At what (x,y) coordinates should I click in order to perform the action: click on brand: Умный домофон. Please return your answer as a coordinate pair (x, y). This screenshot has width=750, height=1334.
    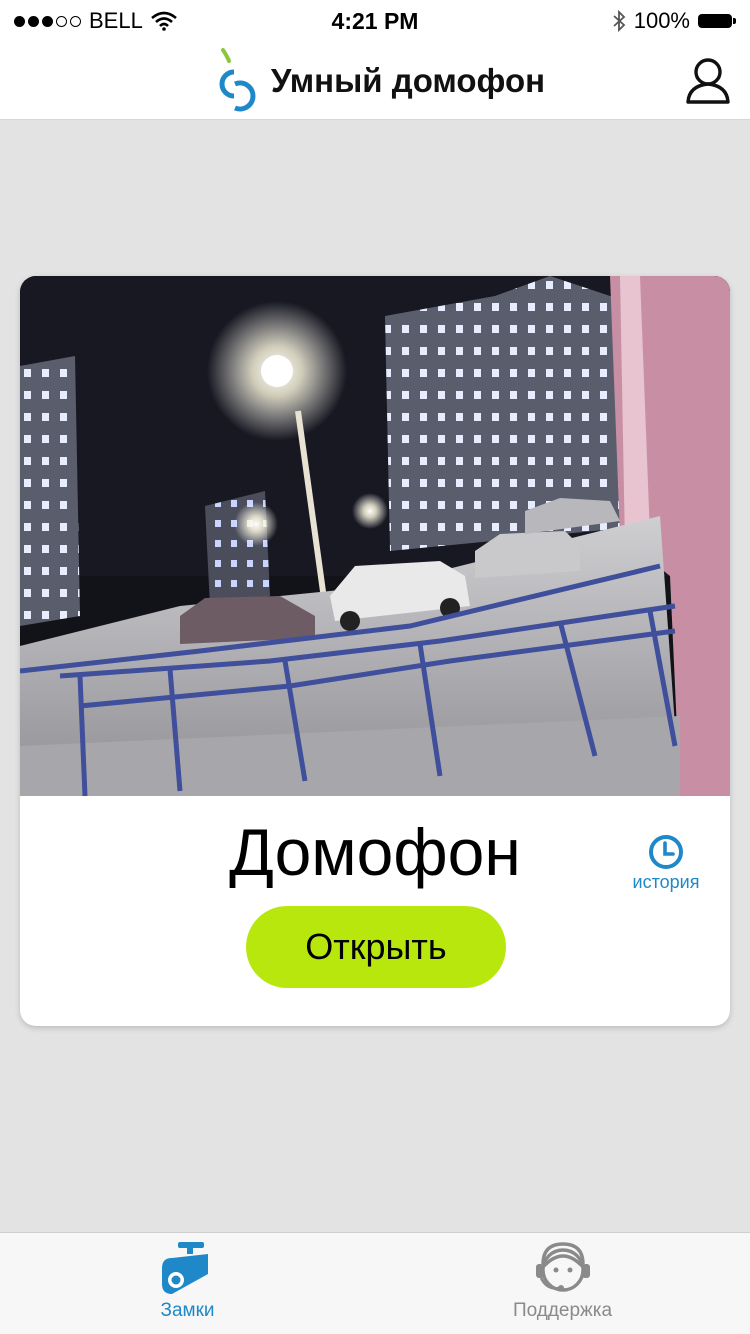
    Looking at the image, I should click on (375, 80).